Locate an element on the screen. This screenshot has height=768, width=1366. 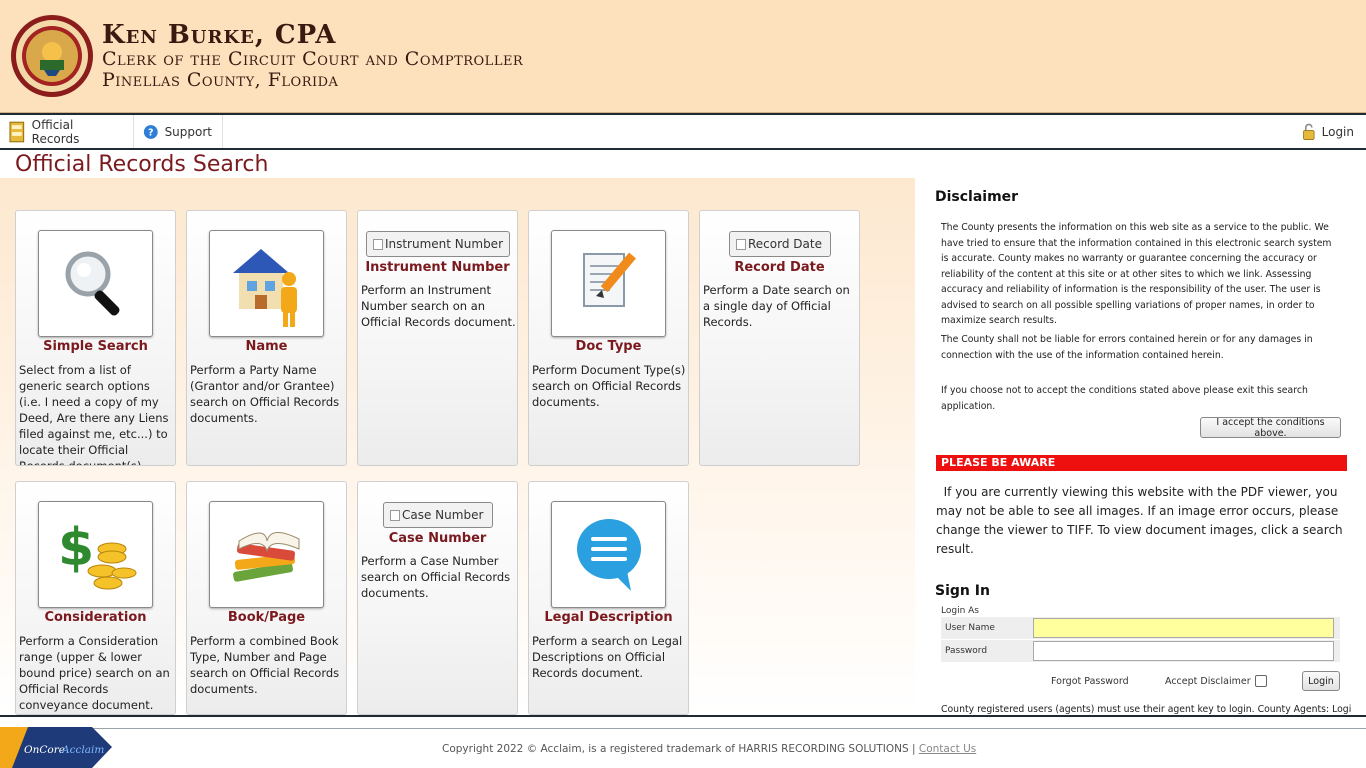
magnifier-icon is located at coordinates (92, 283).